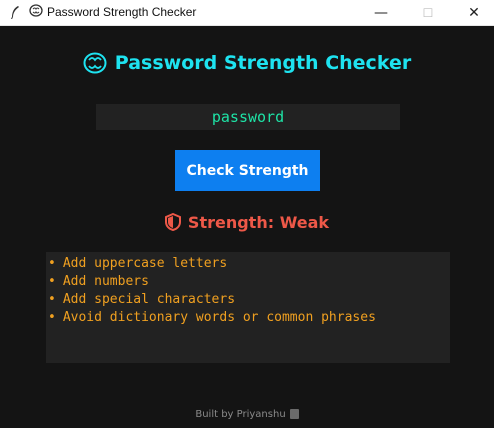  Describe the element at coordinates (172, 222) in the screenshot. I see `shield-icon` at that location.